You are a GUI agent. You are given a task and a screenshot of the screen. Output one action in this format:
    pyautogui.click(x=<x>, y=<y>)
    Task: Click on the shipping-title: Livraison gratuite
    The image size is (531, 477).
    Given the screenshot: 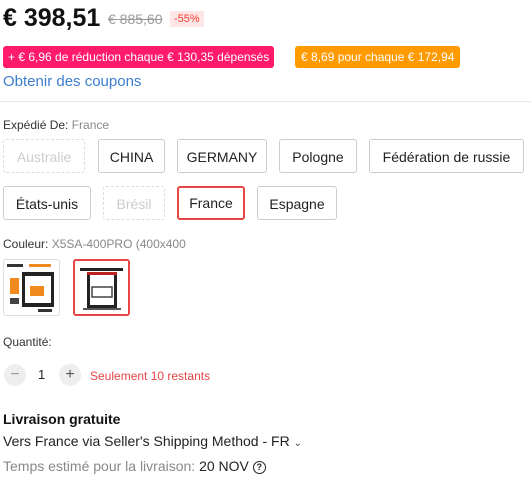 What is the action you would take?
    pyautogui.click(x=62, y=419)
    